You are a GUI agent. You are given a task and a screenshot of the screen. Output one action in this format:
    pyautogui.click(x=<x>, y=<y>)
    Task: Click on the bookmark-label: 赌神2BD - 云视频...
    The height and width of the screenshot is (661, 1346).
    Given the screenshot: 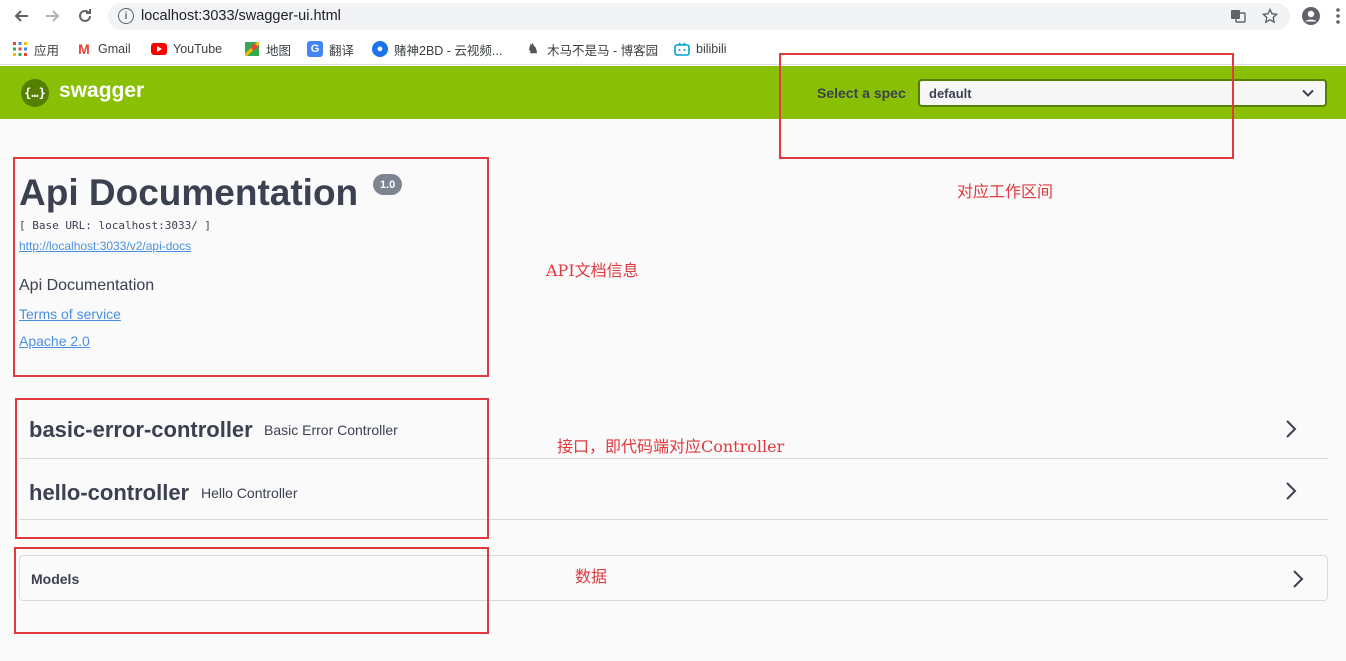 What is the action you would take?
    pyautogui.click(x=448, y=50)
    